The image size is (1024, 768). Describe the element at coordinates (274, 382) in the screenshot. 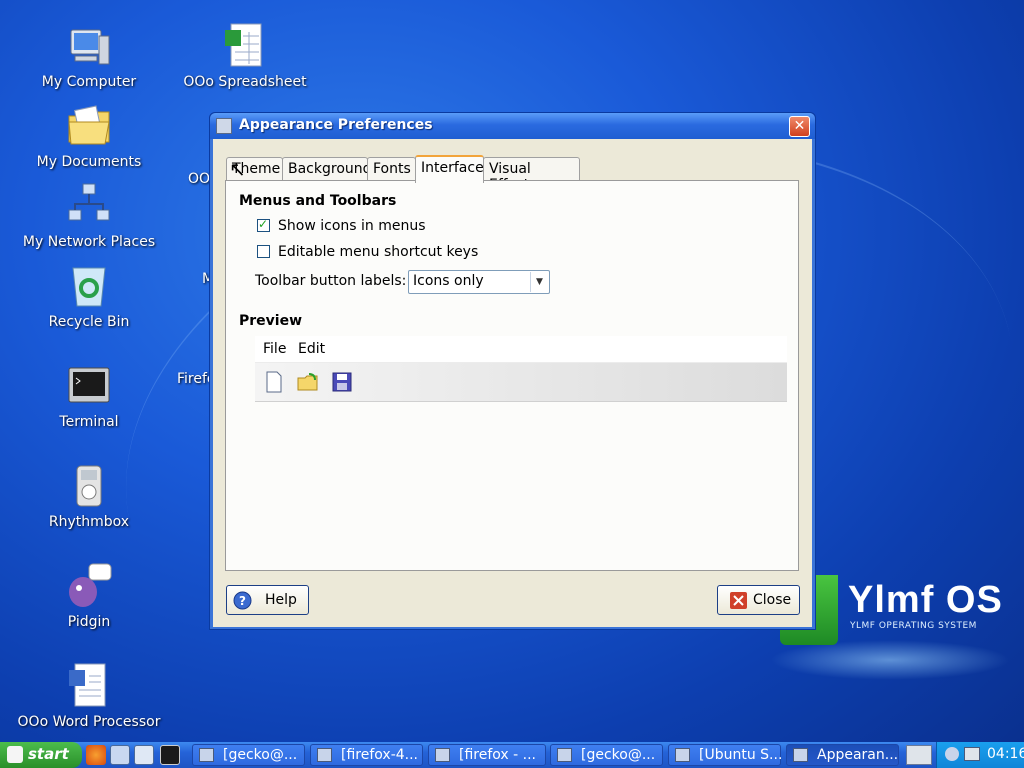

I see `new-document-icon` at that location.